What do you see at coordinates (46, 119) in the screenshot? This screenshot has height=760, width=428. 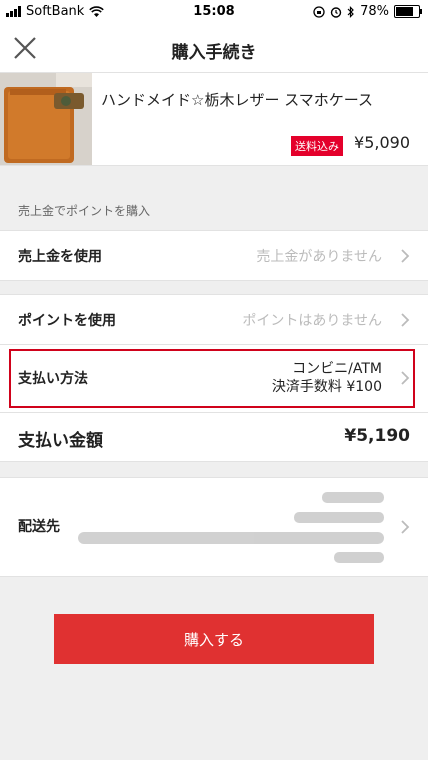 I see `product-thumbnail` at bounding box center [46, 119].